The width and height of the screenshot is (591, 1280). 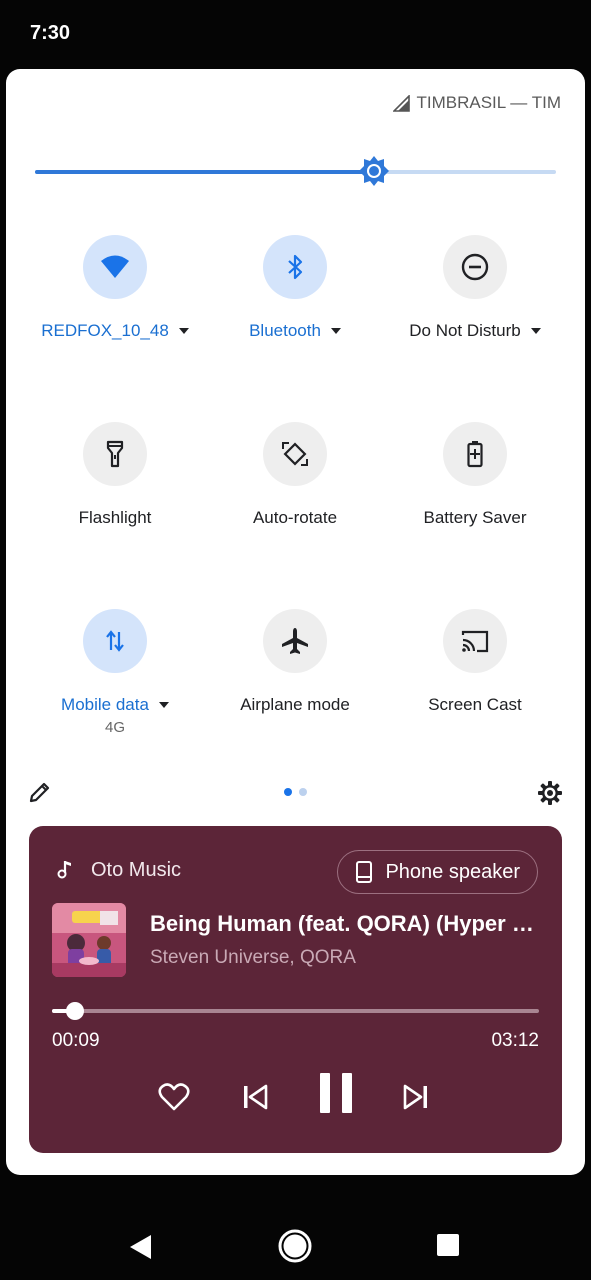 I want to click on skip-previous-icon, so click(x=256, y=1097).